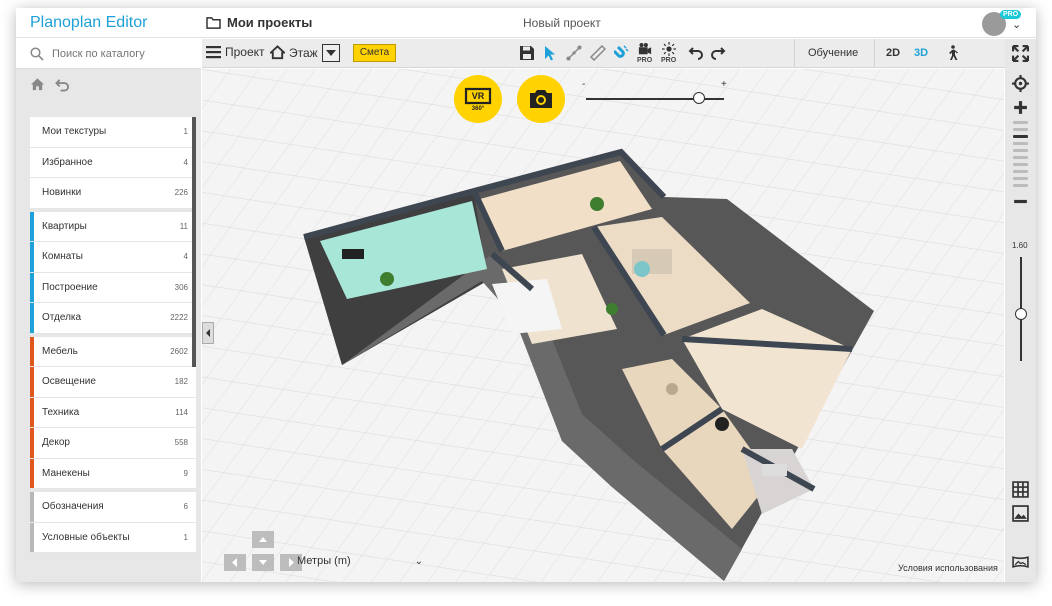 The width and height of the screenshot is (1052, 606). What do you see at coordinates (37, 54) in the screenshot?
I see `search-icon` at bounding box center [37, 54].